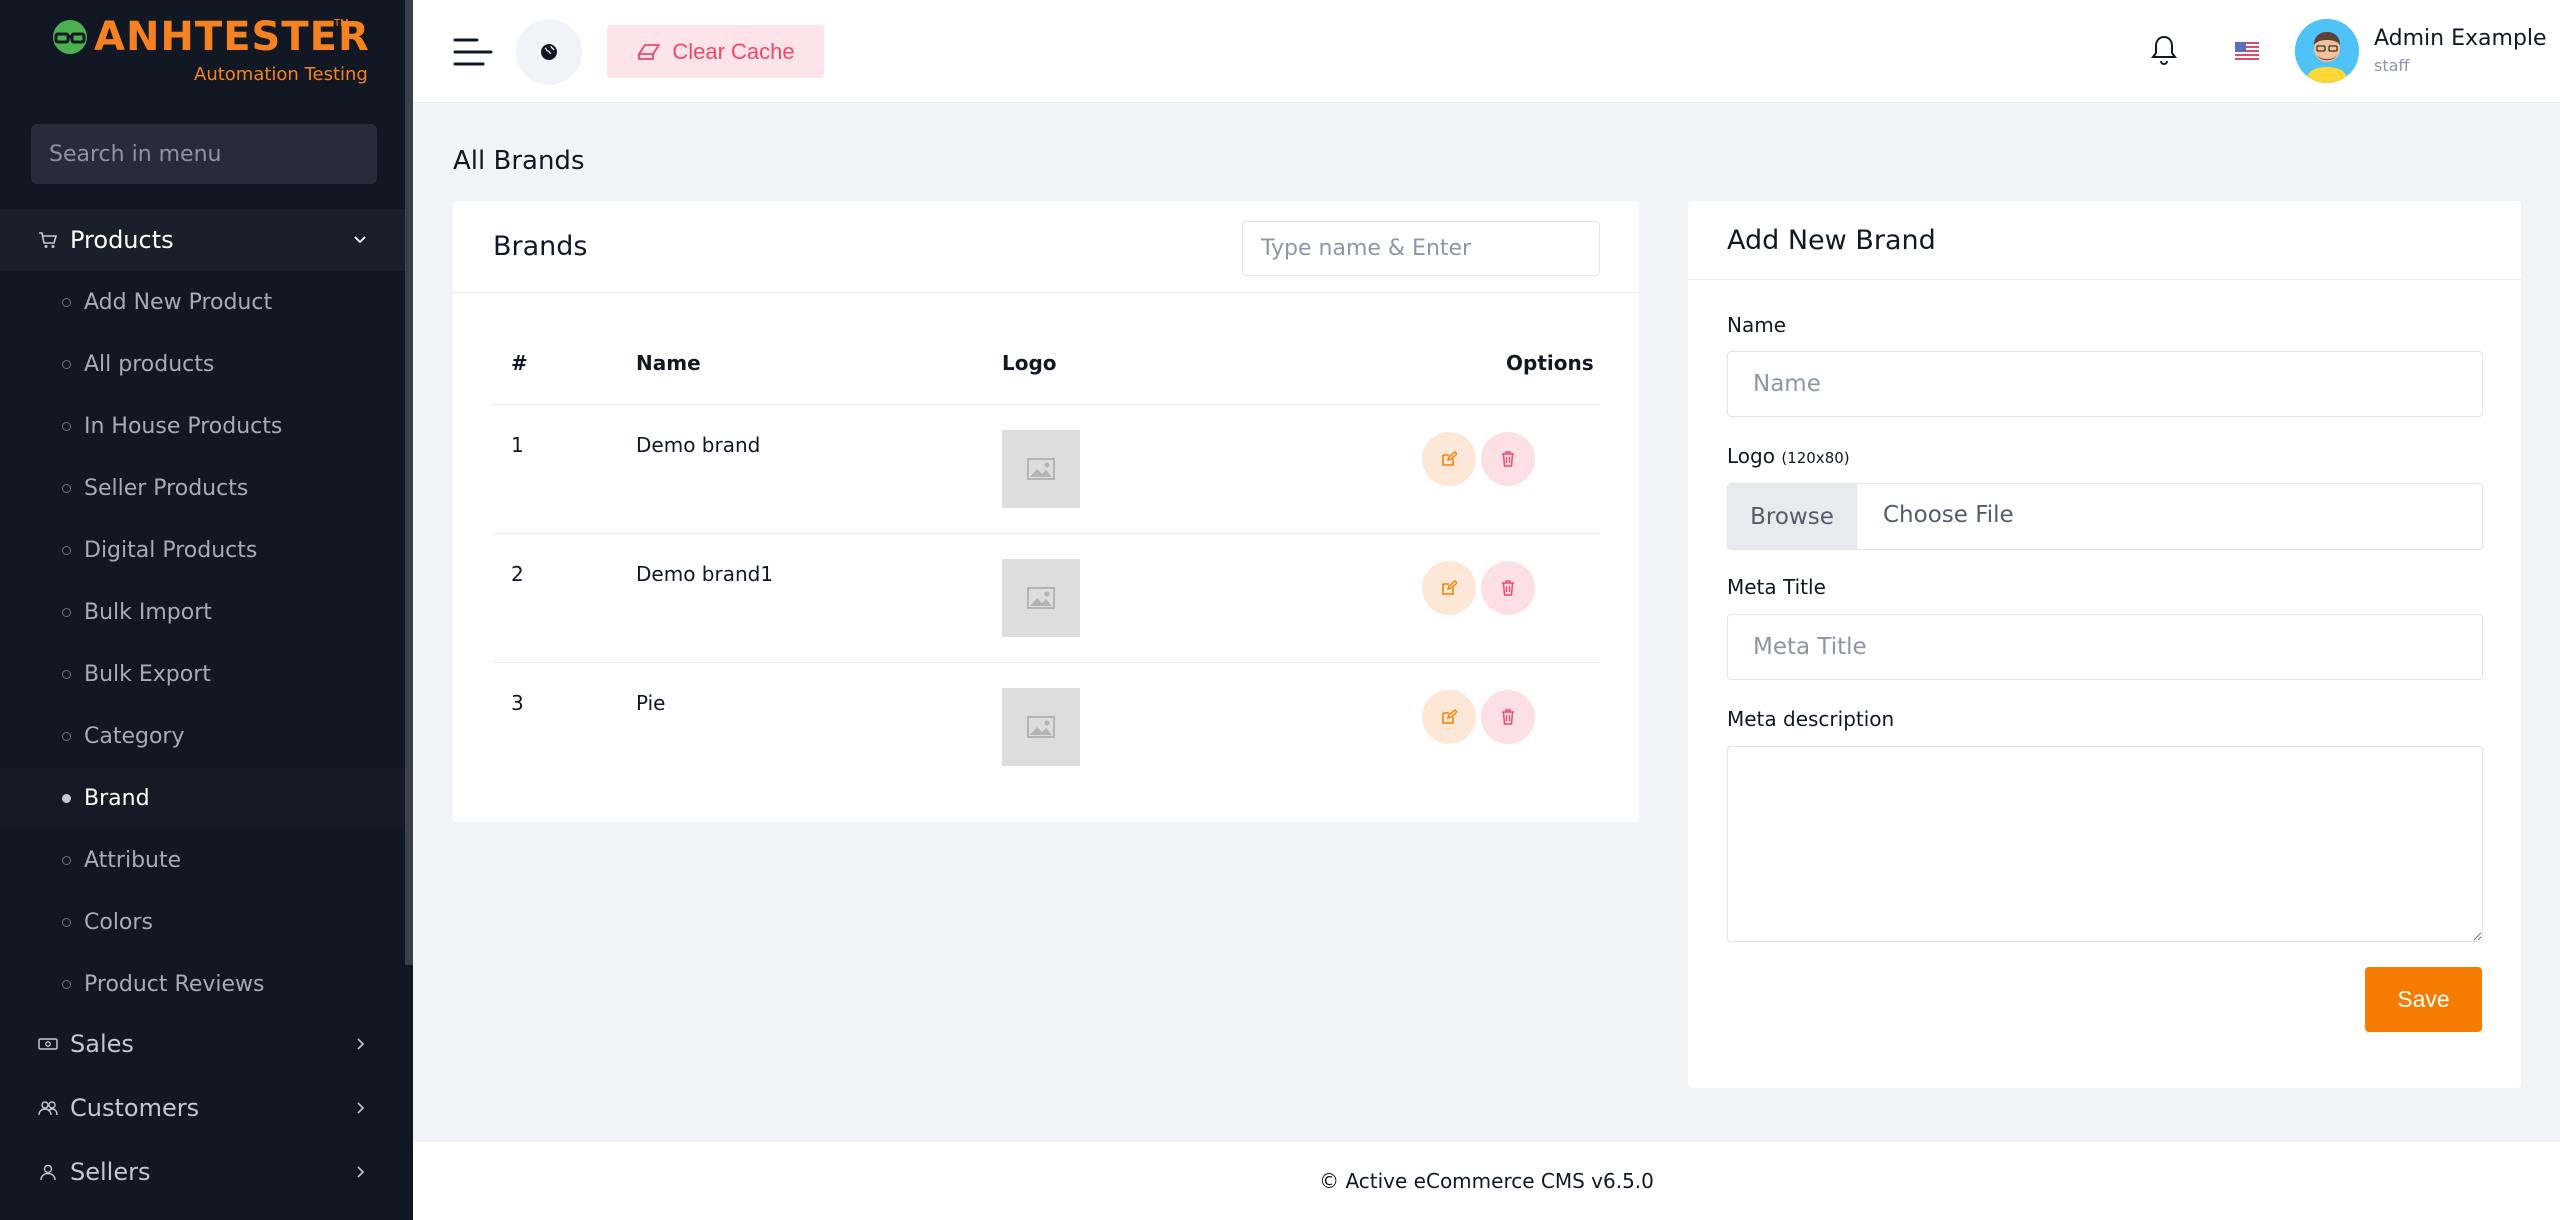 The image size is (2560, 1220). I want to click on save-button: Save, so click(2423, 999).